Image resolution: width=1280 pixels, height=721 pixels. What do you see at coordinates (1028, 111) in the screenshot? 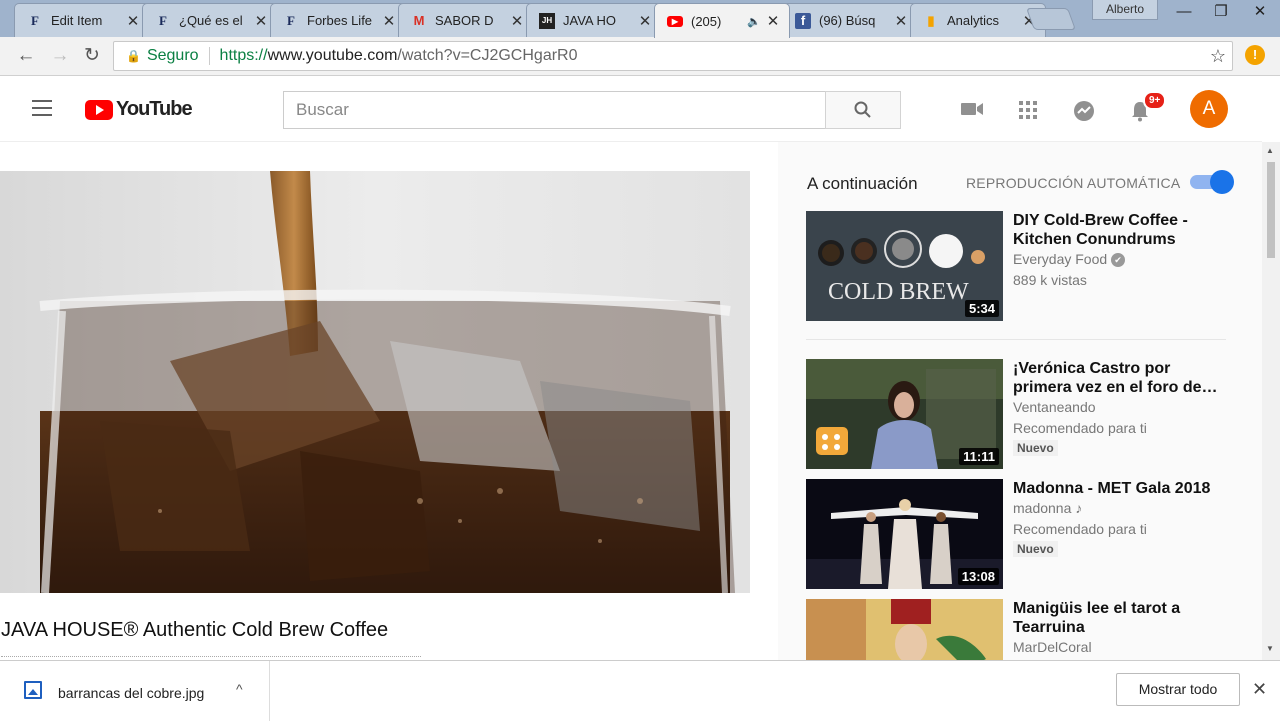
I see `apps-grid-icon` at bounding box center [1028, 111].